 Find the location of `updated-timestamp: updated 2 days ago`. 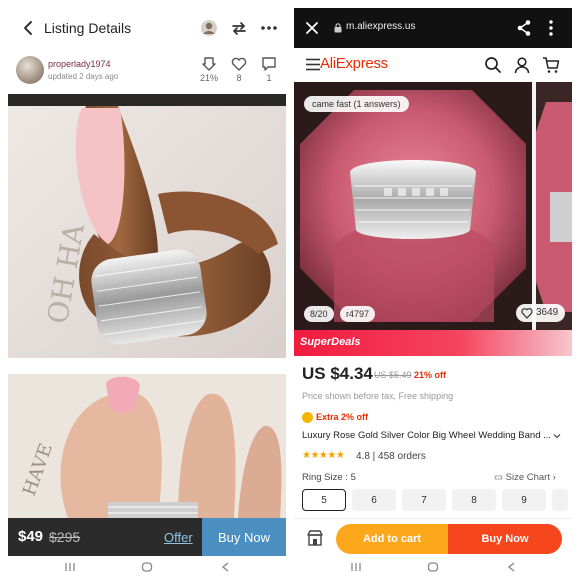

updated-timestamp: updated 2 days ago is located at coordinates (83, 76).